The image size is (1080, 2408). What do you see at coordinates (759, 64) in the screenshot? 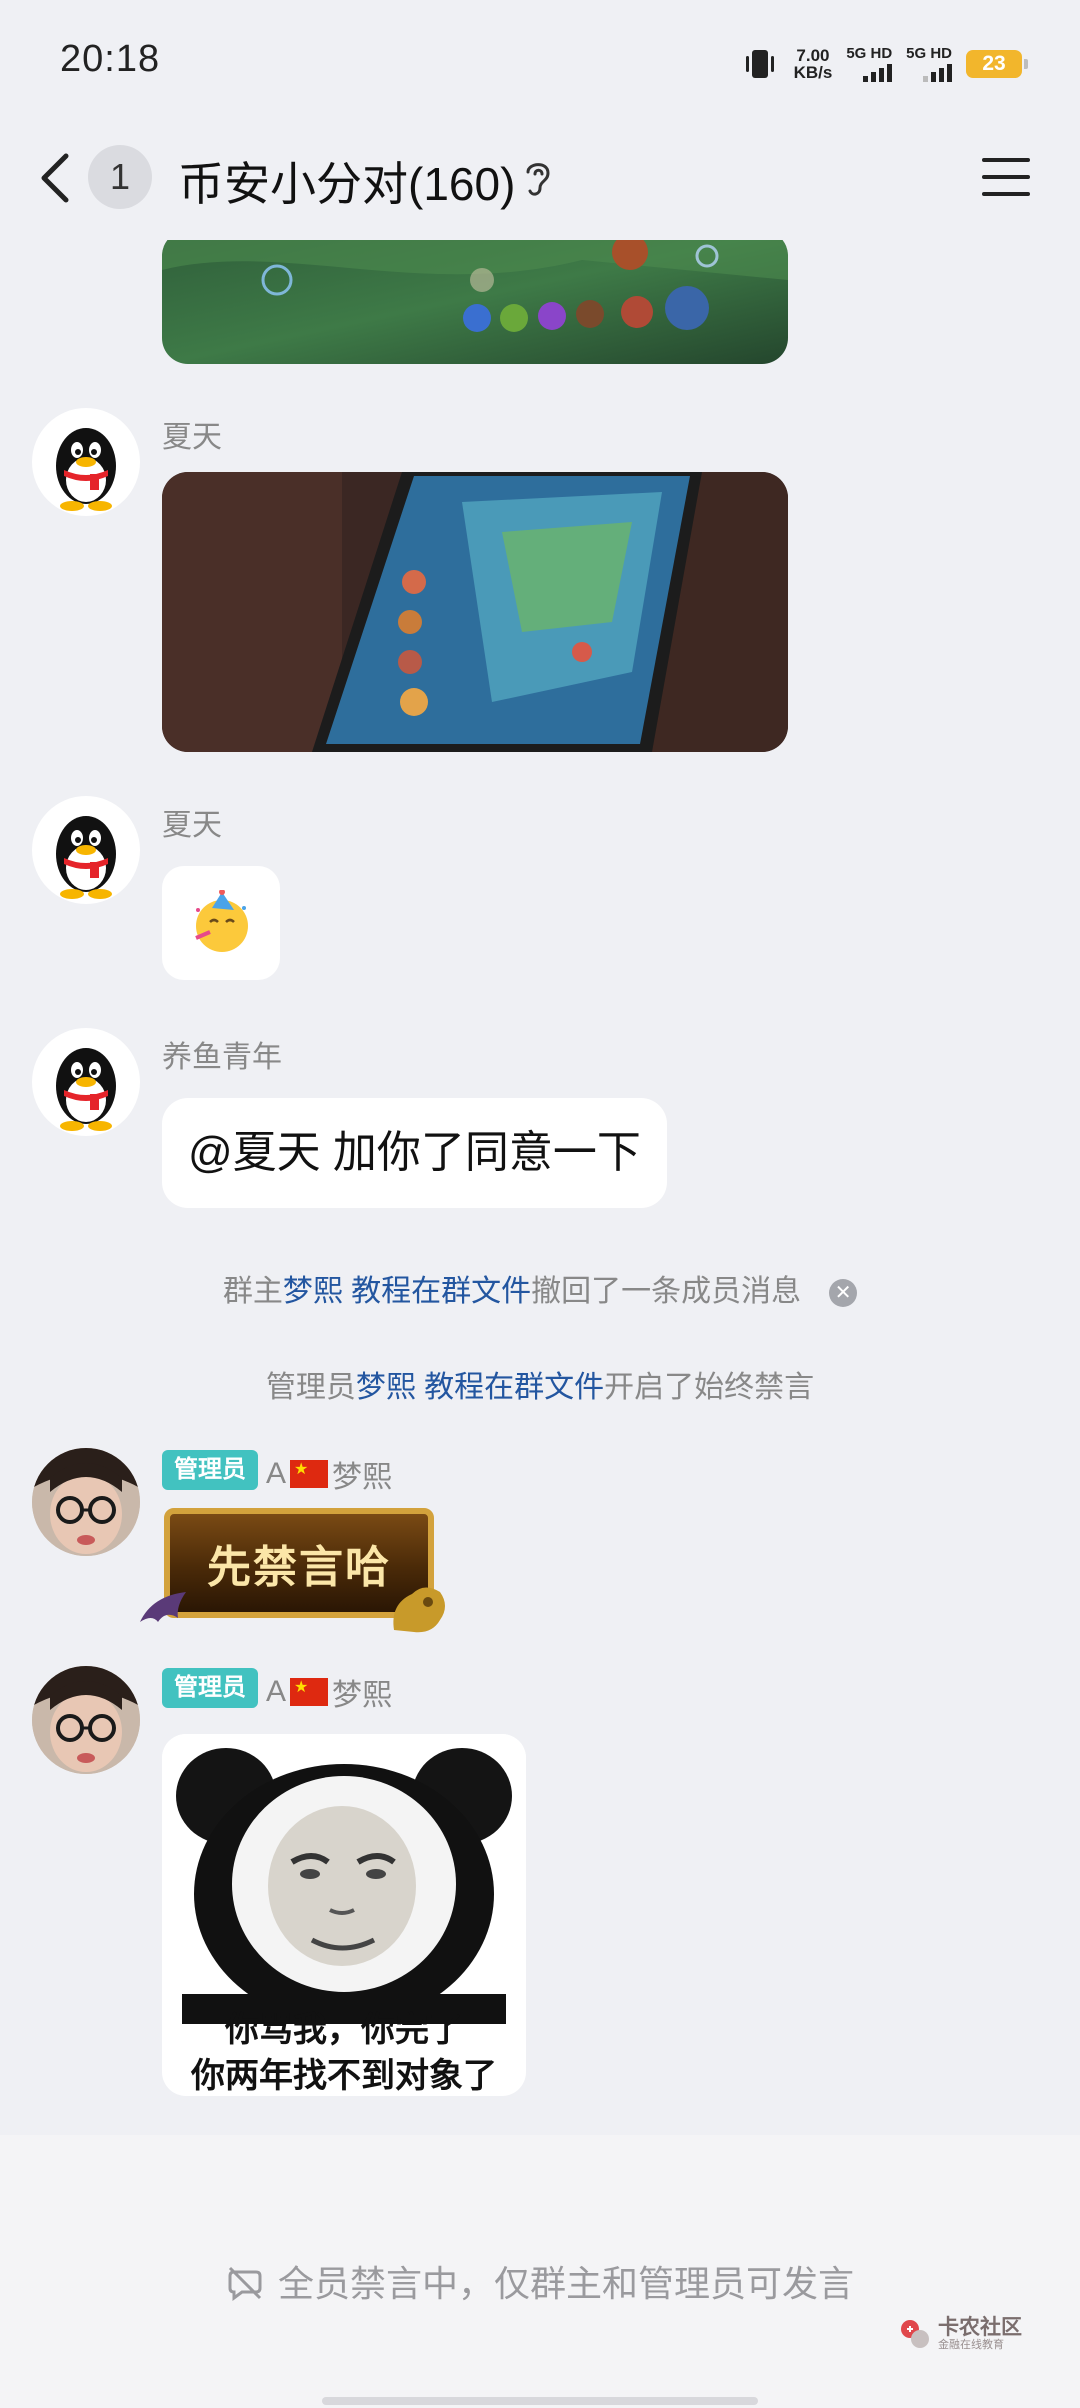
I see `vibrate-icon` at bounding box center [759, 64].